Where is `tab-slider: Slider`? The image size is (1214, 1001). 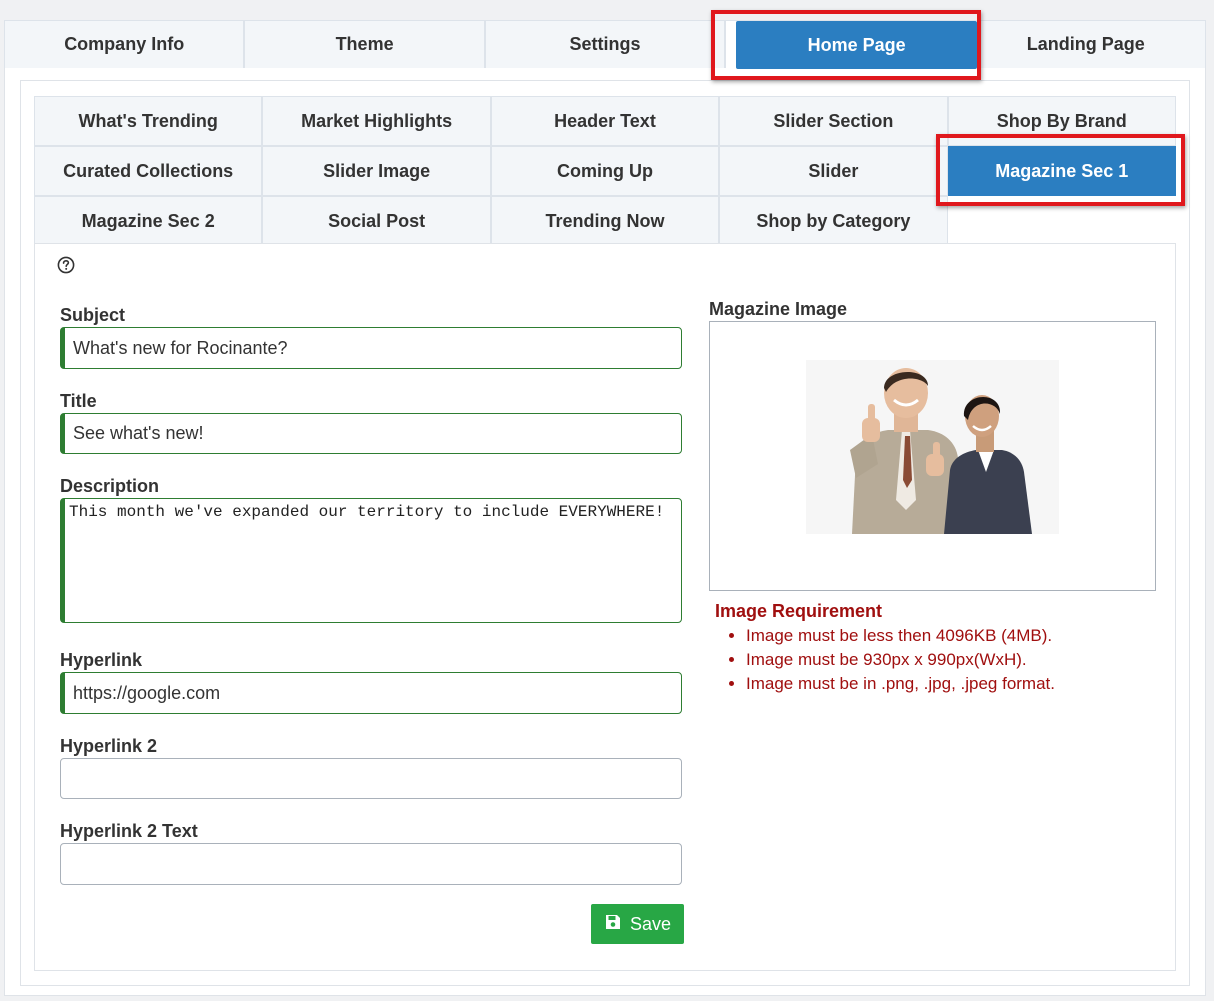
tab-slider: Slider is located at coordinates (833, 171).